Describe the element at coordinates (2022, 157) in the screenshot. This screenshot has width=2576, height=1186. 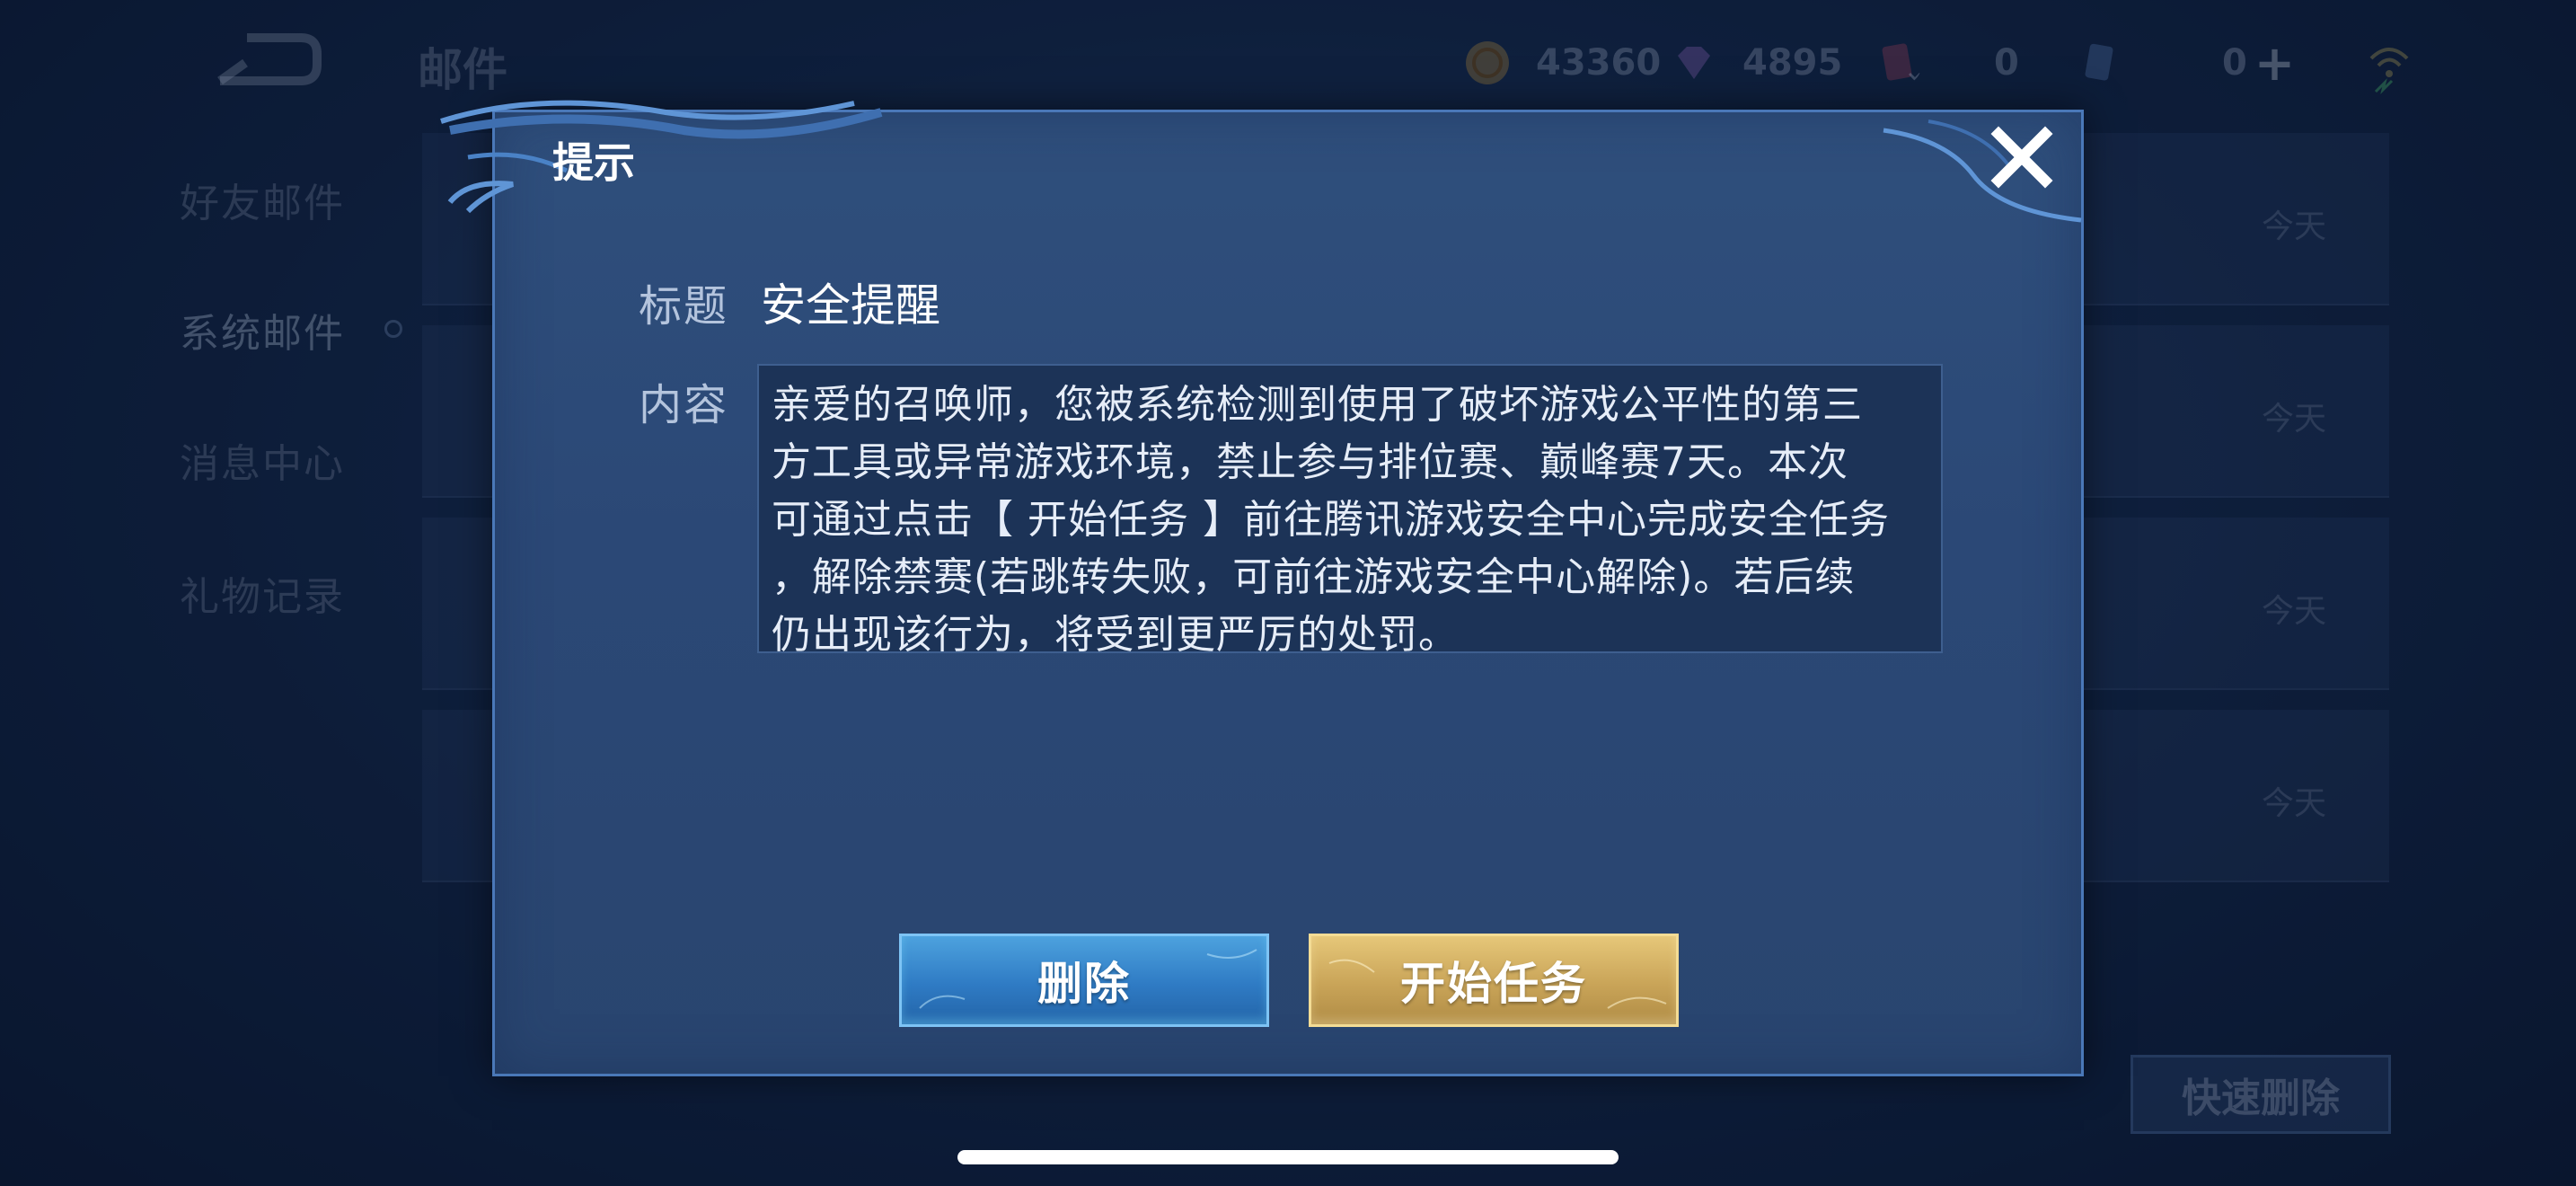
I see `close-icon` at that location.